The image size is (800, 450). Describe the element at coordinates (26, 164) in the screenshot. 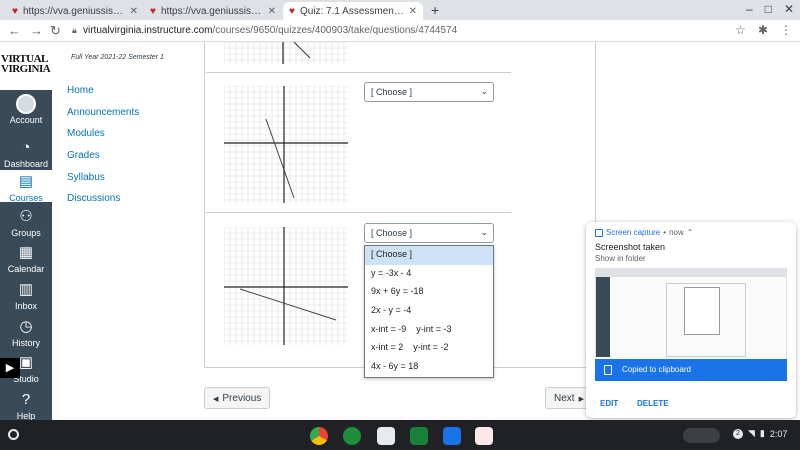

I see `nav-label: Dashboard` at that location.